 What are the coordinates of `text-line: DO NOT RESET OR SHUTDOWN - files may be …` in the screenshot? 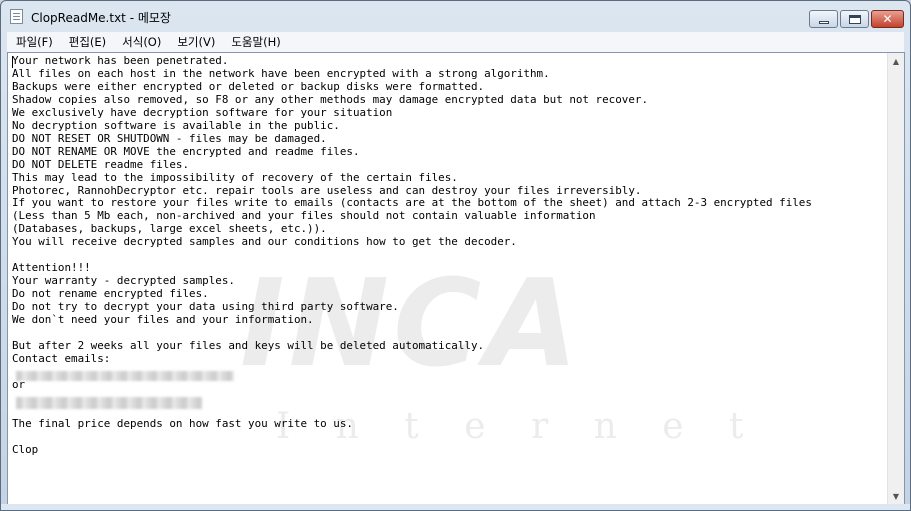 It's located at (169, 138).